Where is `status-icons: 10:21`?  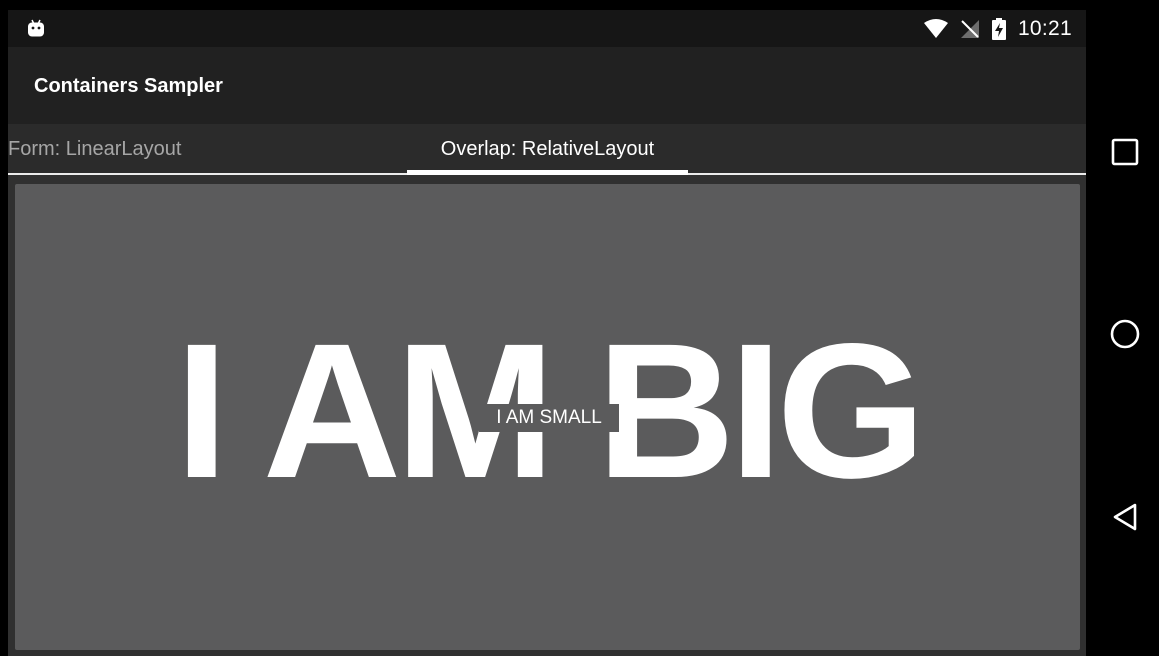 status-icons: 10:21 is located at coordinates (997, 28).